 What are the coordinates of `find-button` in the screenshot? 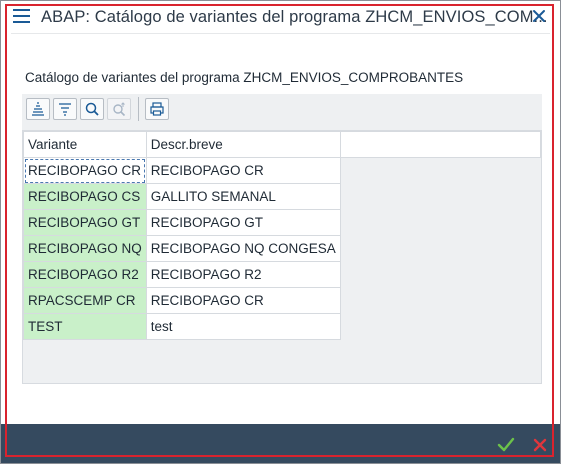 It's located at (92, 109).